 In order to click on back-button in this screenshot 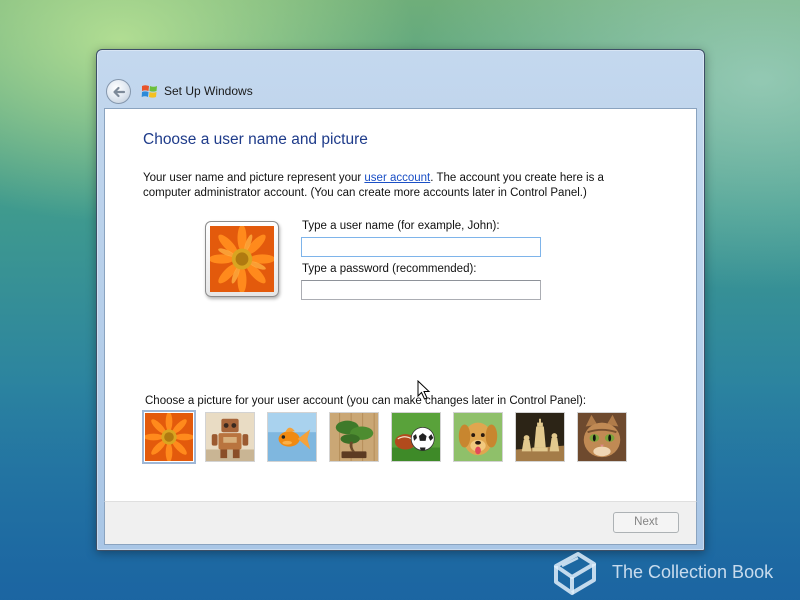, I will do `click(118, 91)`.